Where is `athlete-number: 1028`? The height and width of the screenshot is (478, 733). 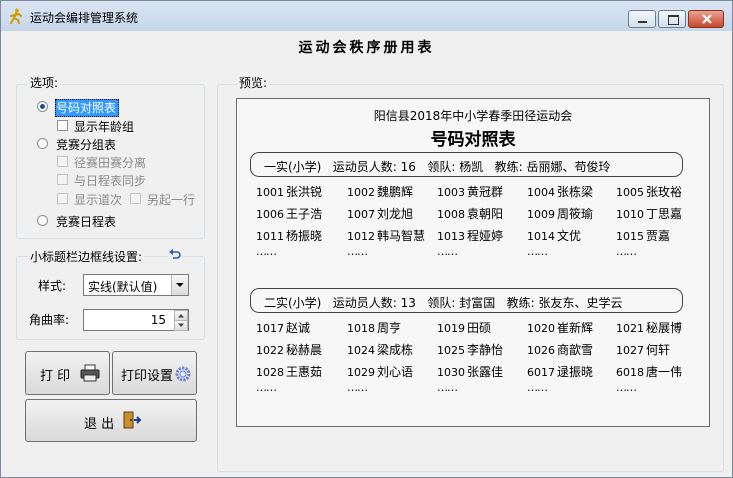 athlete-number: 1028 is located at coordinates (270, 372).